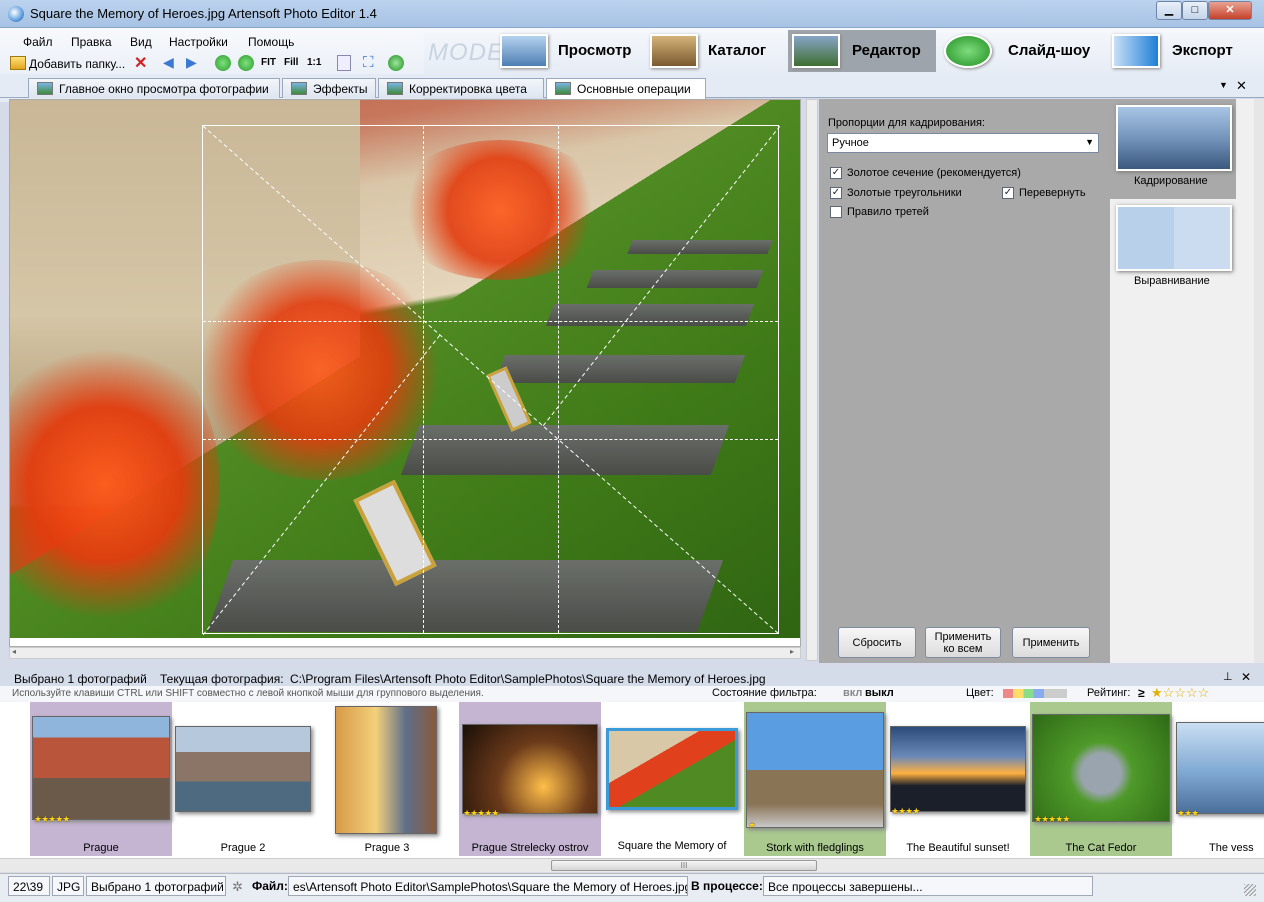 The image size is (1264, 902). Describe the element at coordinates (566, 51) in the screenshot. I see `mode-view-button: Просмотр` at that location.